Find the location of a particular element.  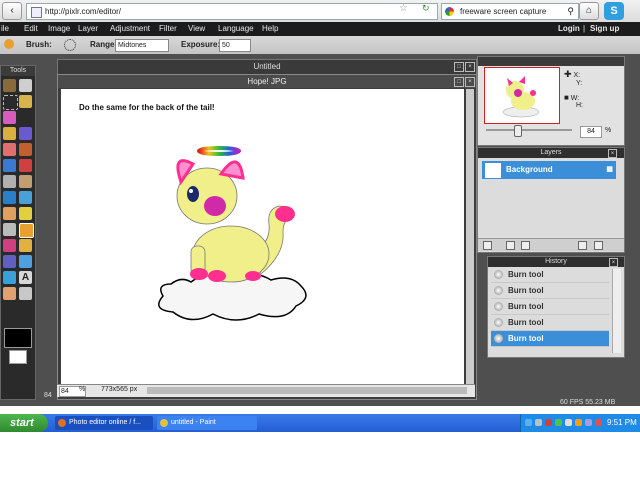

exposure-label: Exposure: is located at coordinates (201, 44).